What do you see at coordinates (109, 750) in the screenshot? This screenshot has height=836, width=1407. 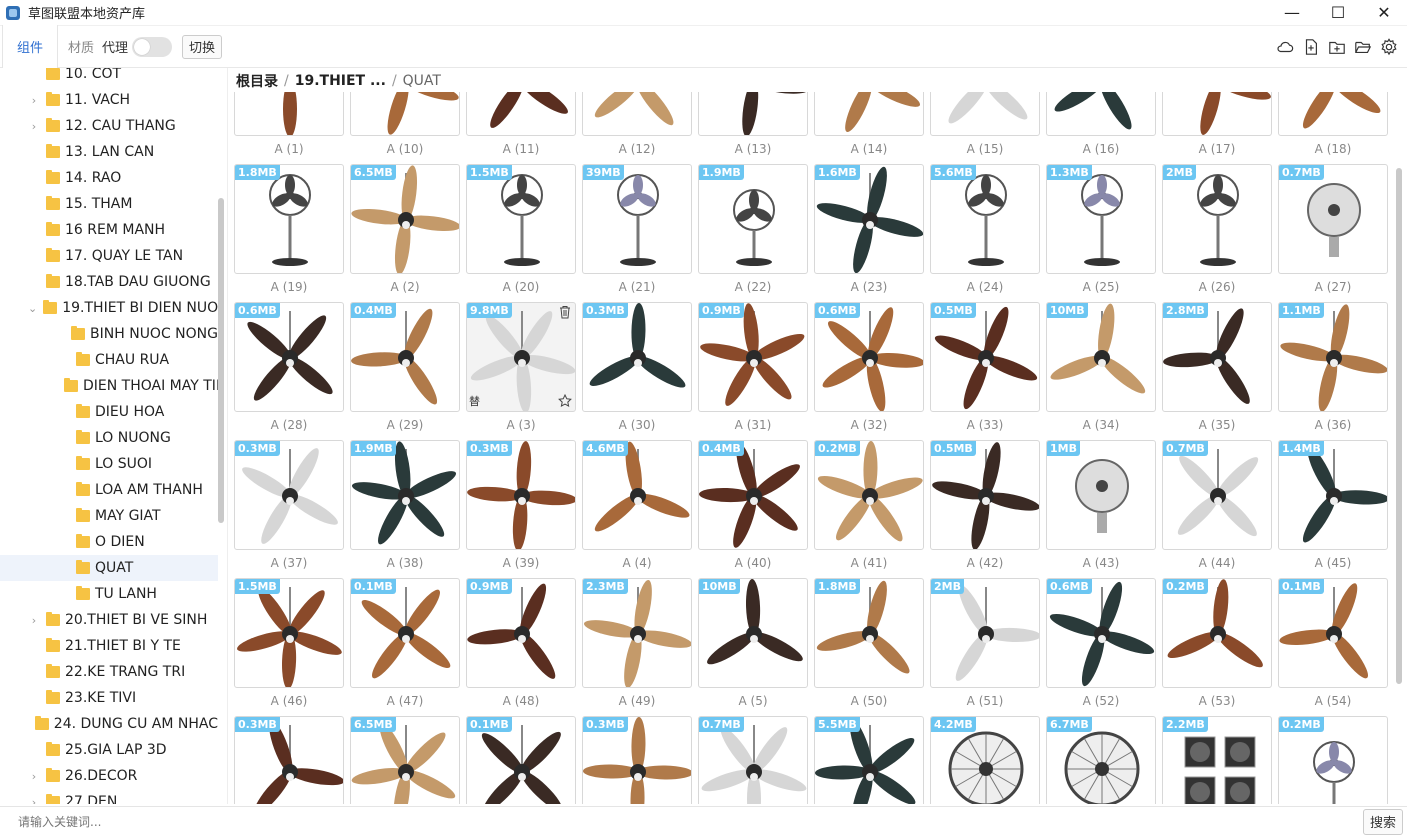 I see `tree-item: 25.GIA LAP 3D` at bounding box center [109, 750].